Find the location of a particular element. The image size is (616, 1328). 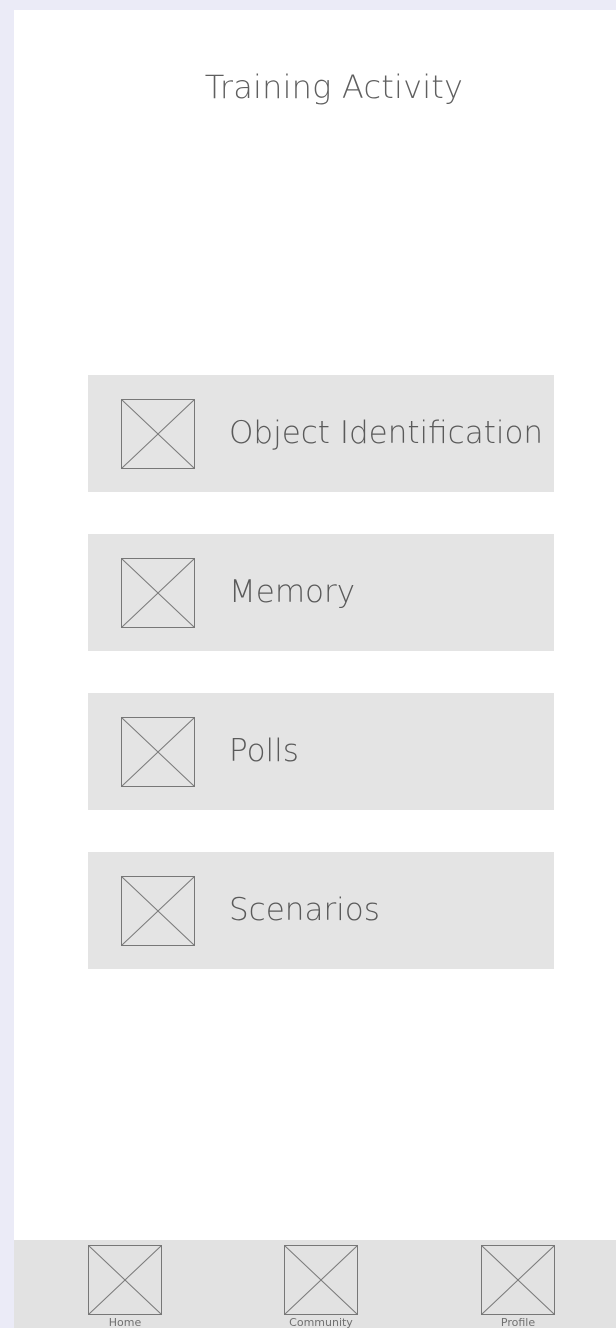

activity-label: Scenarios is located at coordinates (304, 910).